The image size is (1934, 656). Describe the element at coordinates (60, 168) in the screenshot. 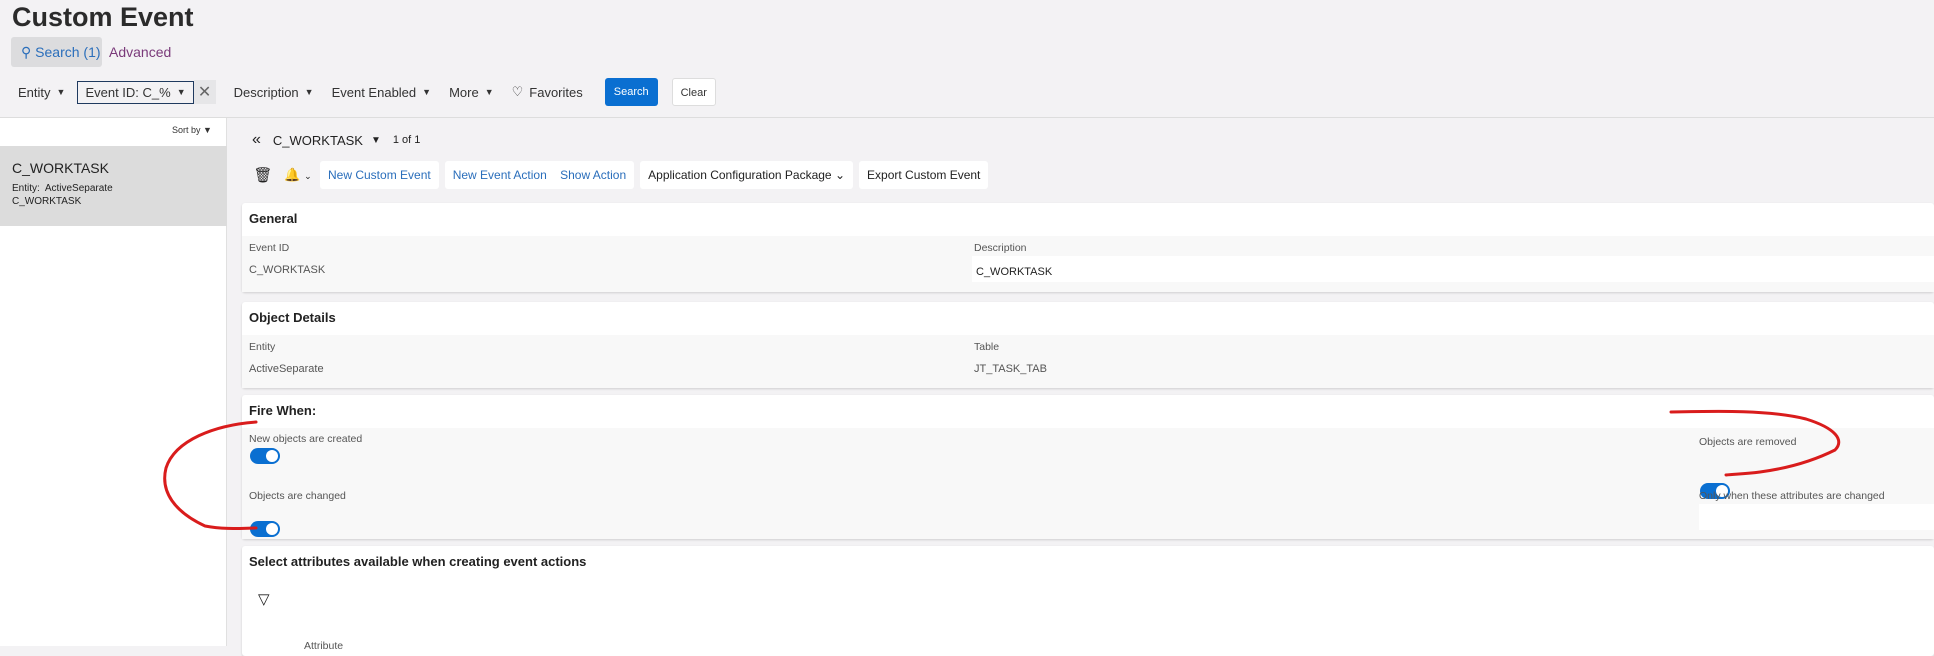

I see `list-item-name: C_WORKTASK` at that location.